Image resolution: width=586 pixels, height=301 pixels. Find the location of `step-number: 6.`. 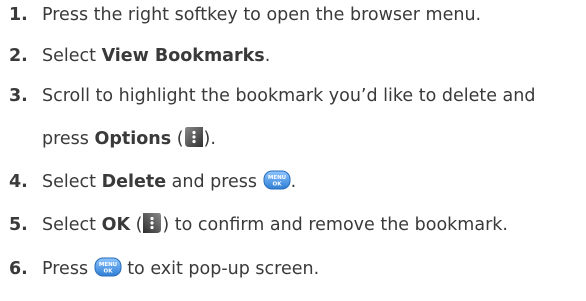

step-number: 6. is located at coordinates (18, 269).